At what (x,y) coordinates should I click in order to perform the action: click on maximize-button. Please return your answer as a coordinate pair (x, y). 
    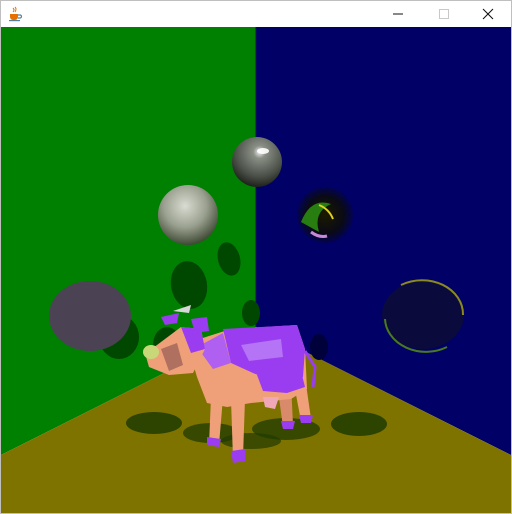
    Looking at the image, I should click on (444, 14).